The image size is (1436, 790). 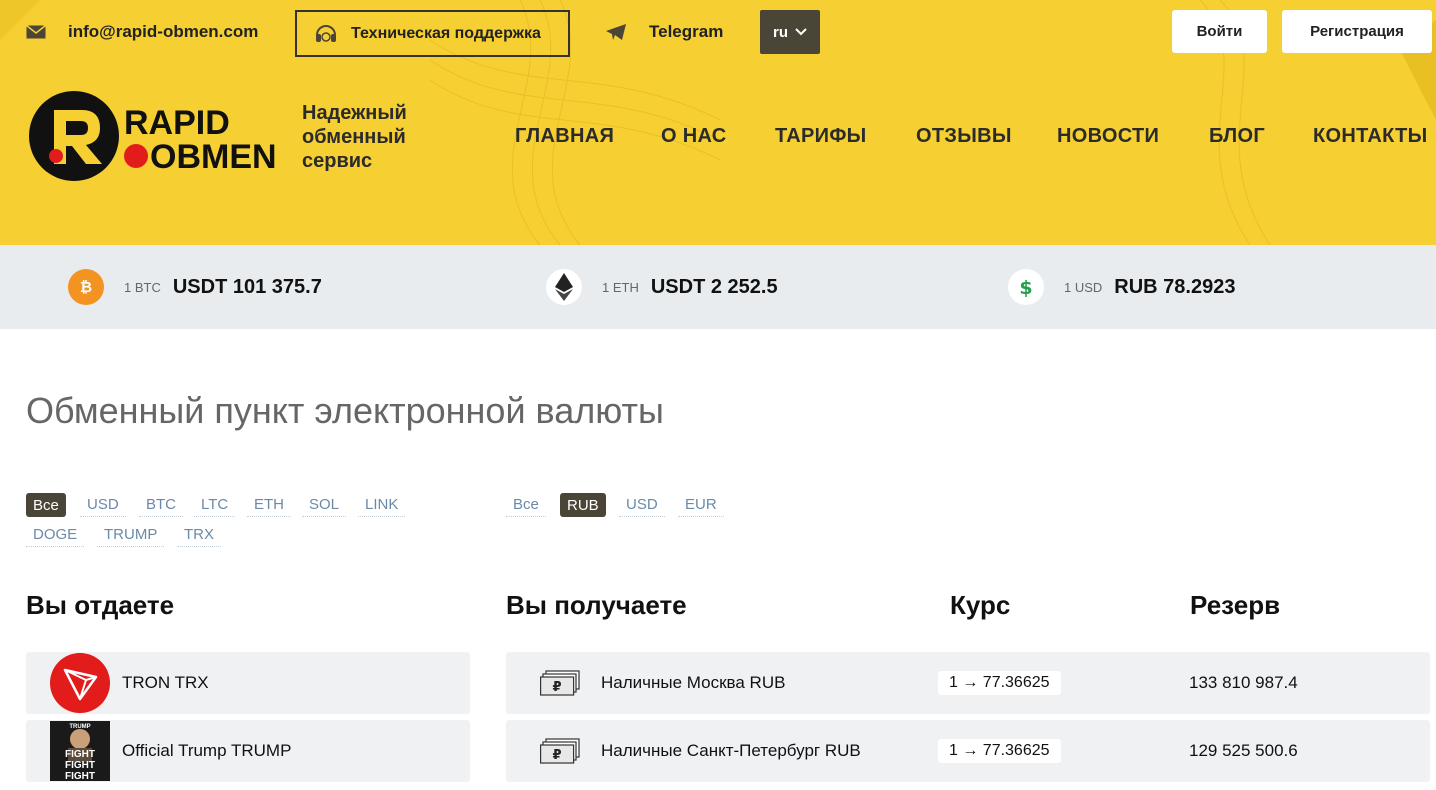 What do you see at coordinates (620, 287) in the screenshot?
I see `rate-unit: 1 ETH` at bounding box center [620, 287].